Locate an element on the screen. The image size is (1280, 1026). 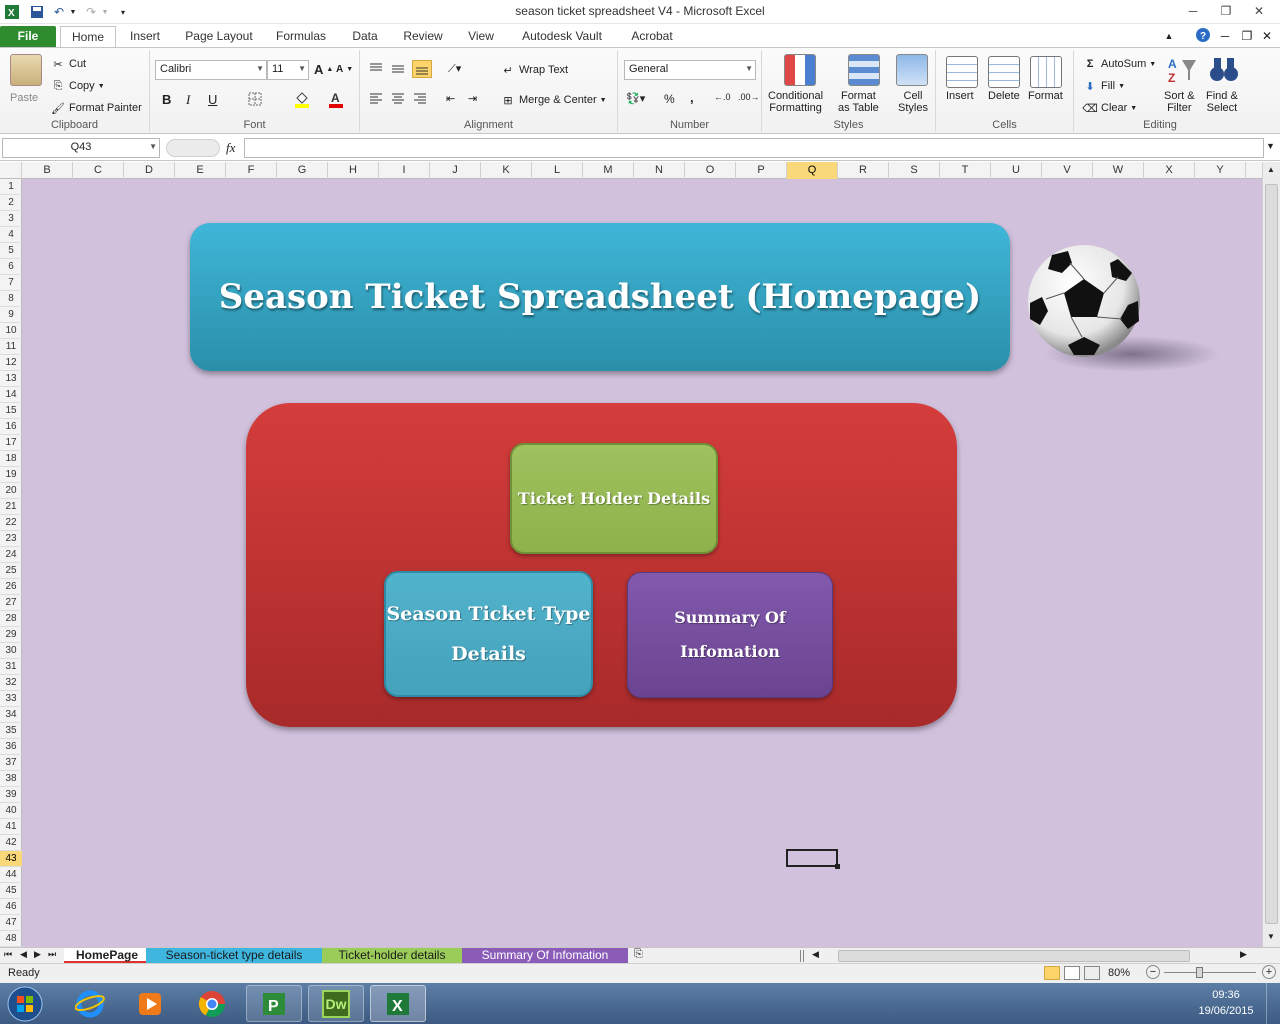
paste-button: Paste is located at coordinates (24, 98).